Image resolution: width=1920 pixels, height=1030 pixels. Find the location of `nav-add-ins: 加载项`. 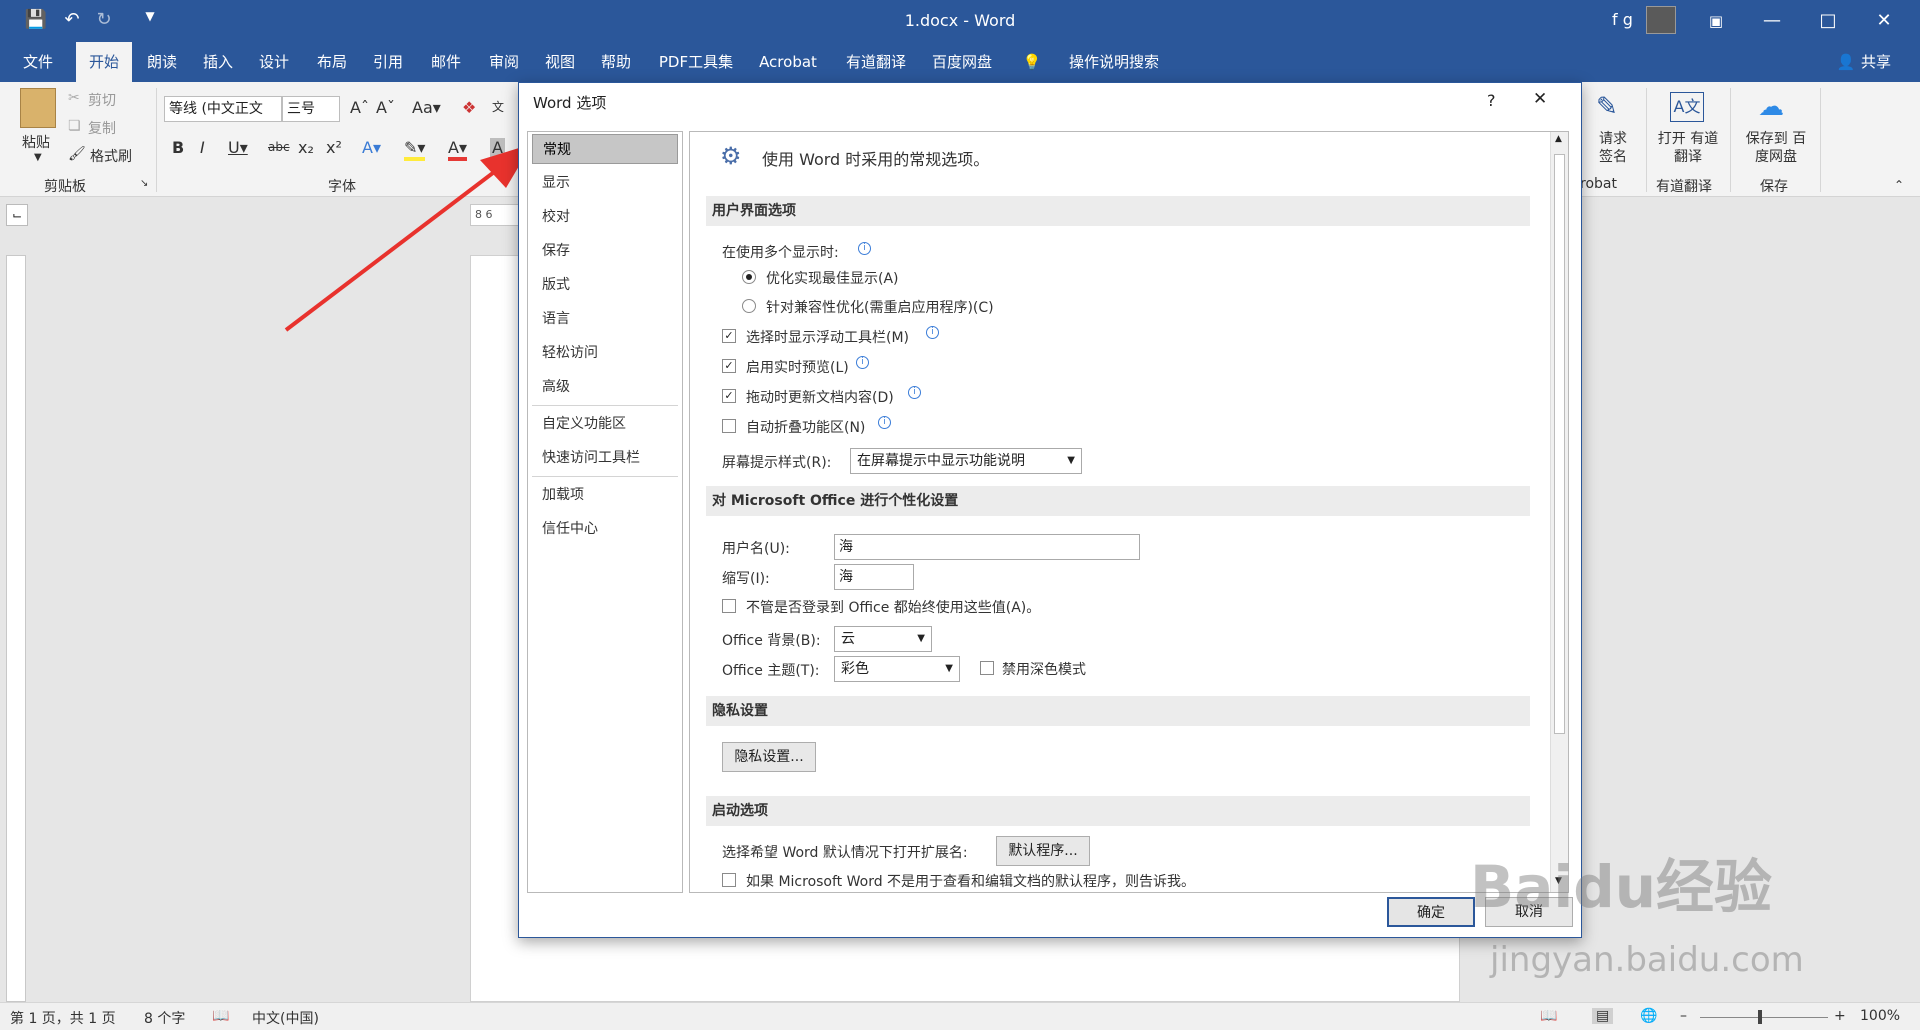

nav-add-ins: 加载项 is located at coordinates (605, 495).